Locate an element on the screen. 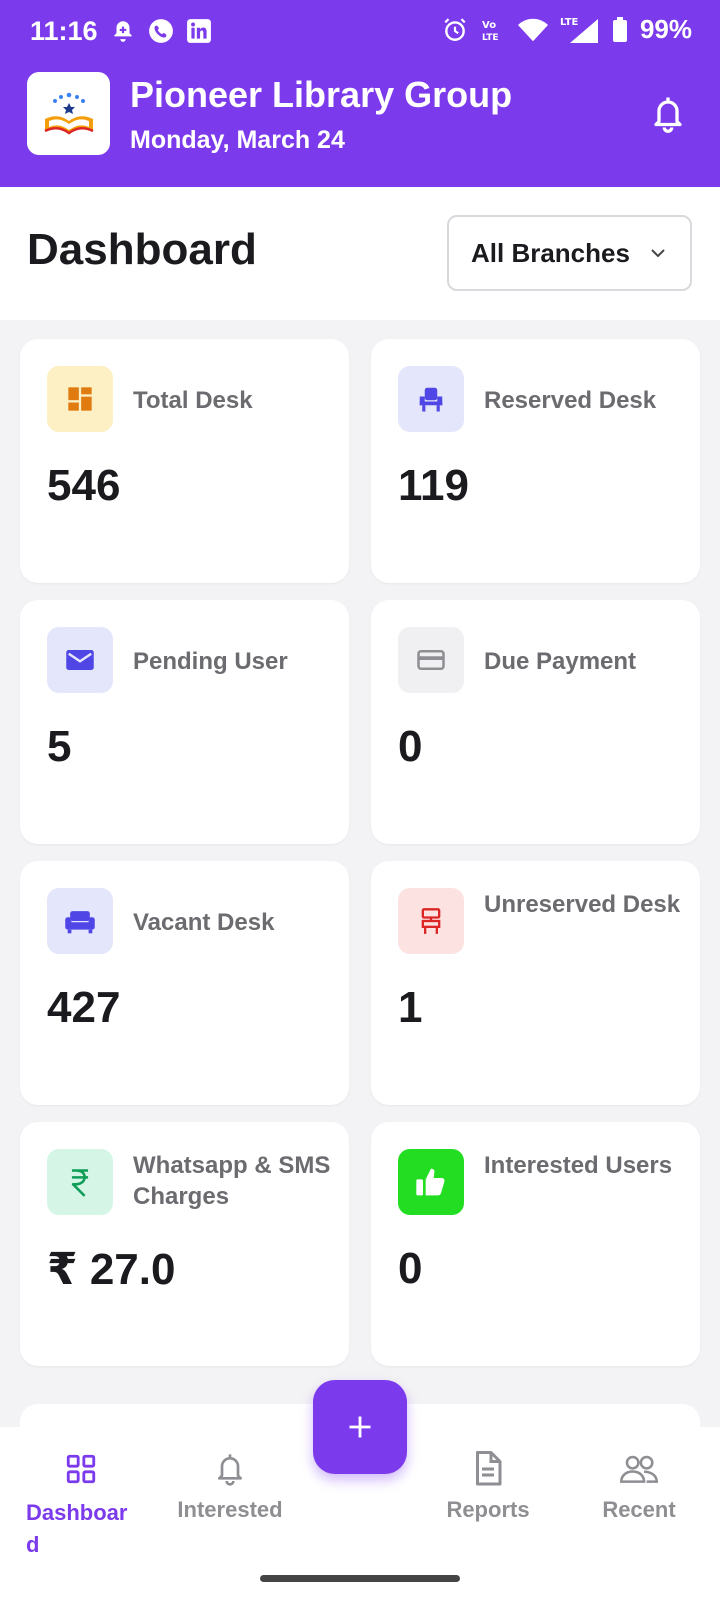 The width and height of the screenshot is (720, 1600). open-book-logo-icon is located at coordinates (68, 113).